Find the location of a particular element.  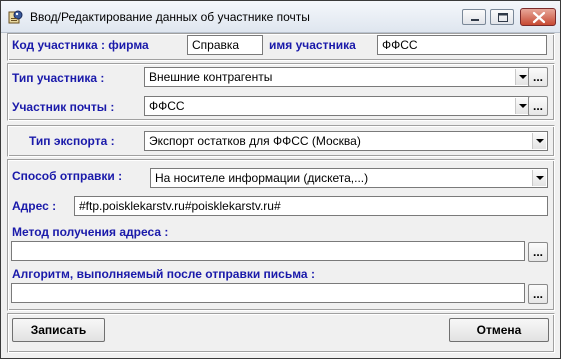

mail-participant-dropdown is located at coordinates (522, 106).